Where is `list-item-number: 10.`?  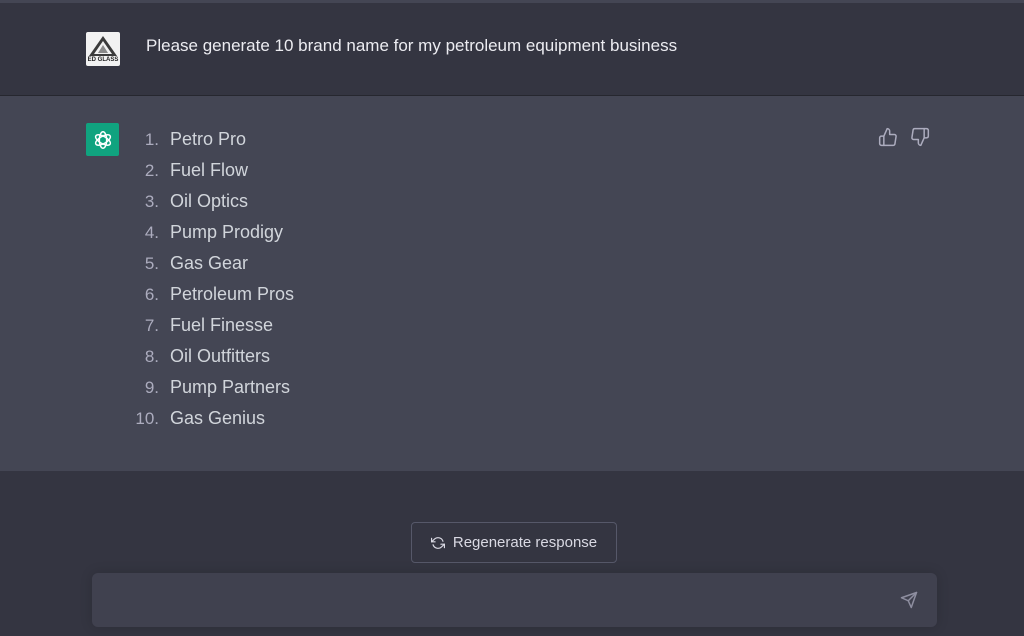
list-item-number: 10. is located at coordinates (147, 418).